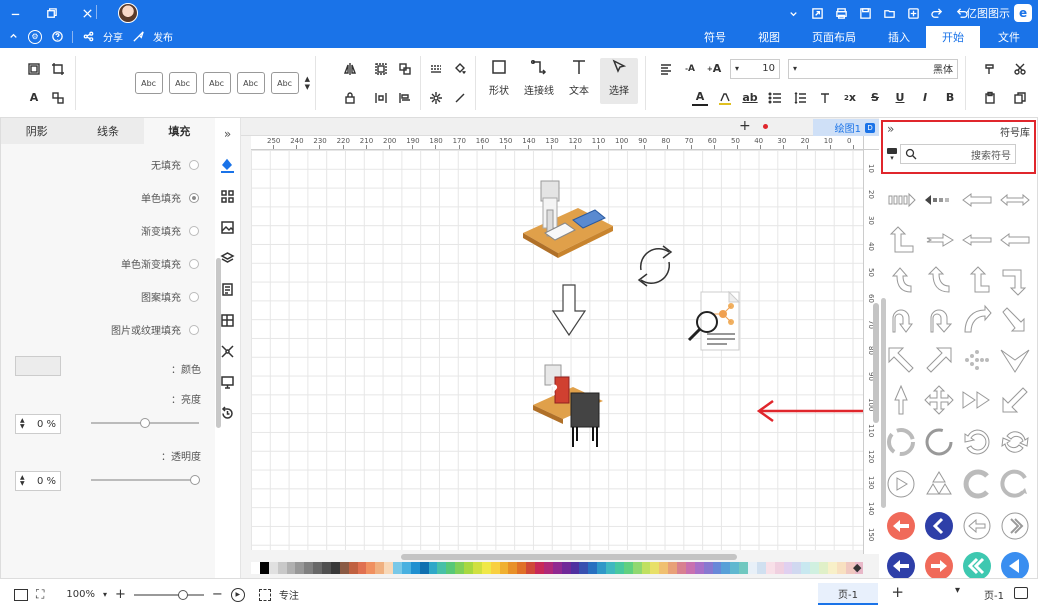 Image resolution: width=1038 pixels, height=609 pixels. Describe the element at coordinates (569, 557) in the screenshot. I see `canvas-horizontal-scrollbar` at that location.